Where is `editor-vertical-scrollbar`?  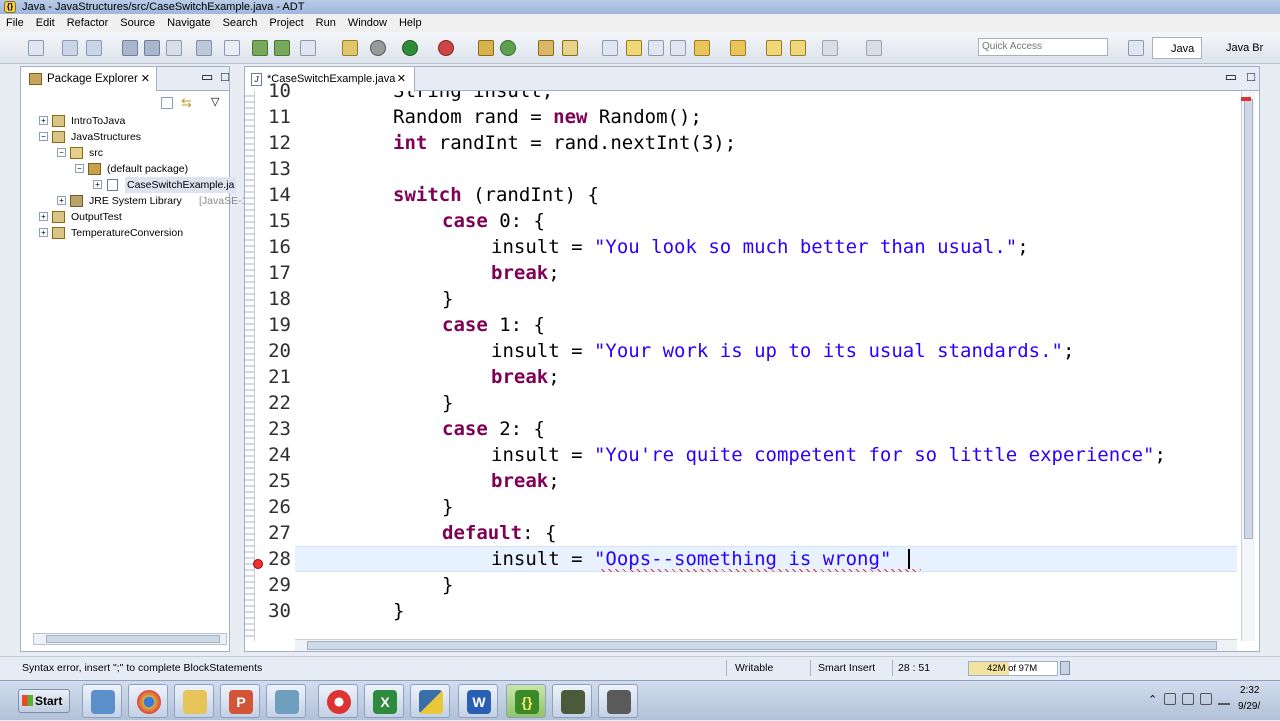
editor-vertical-scrollbar is located at coordinates (1248, 366).